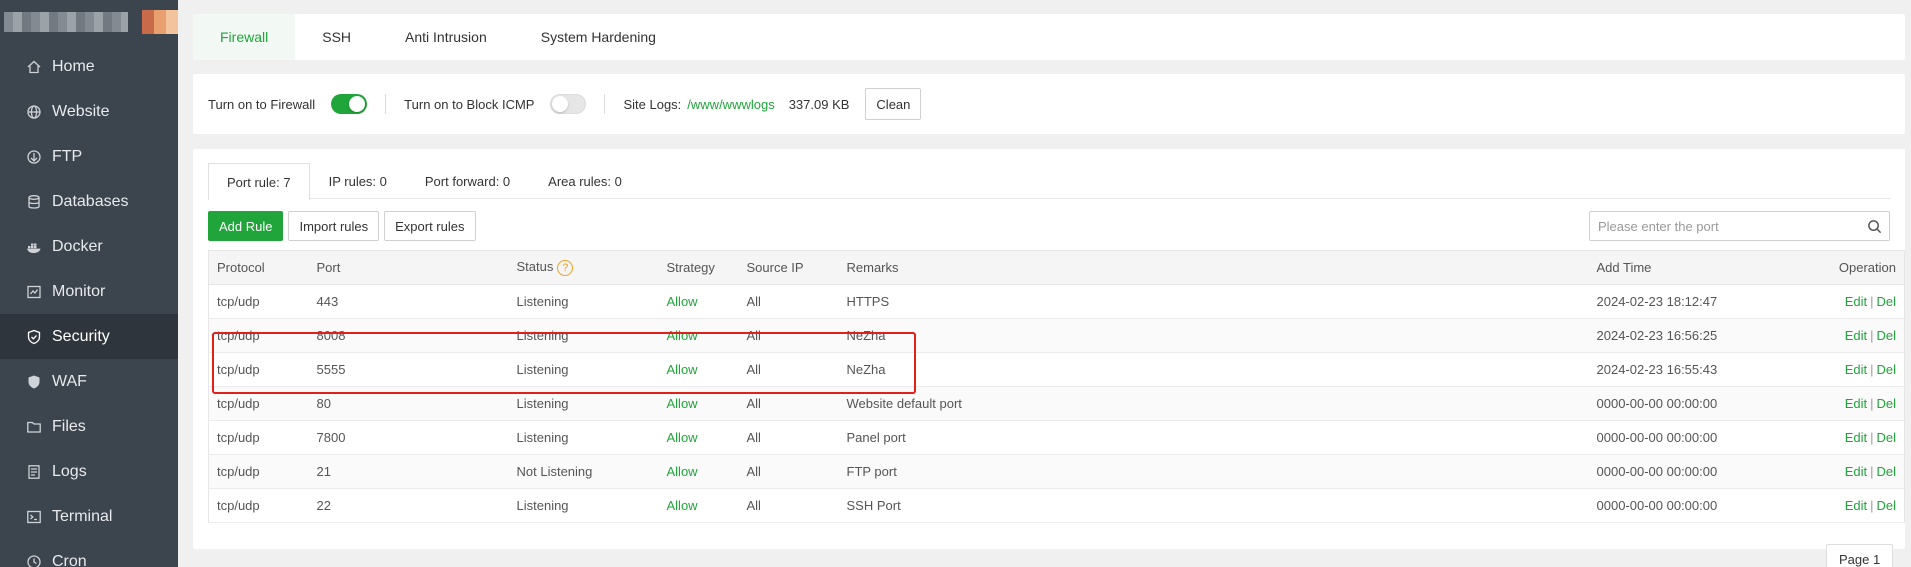  I want to click on help-icon: ?, so click(565, 267).